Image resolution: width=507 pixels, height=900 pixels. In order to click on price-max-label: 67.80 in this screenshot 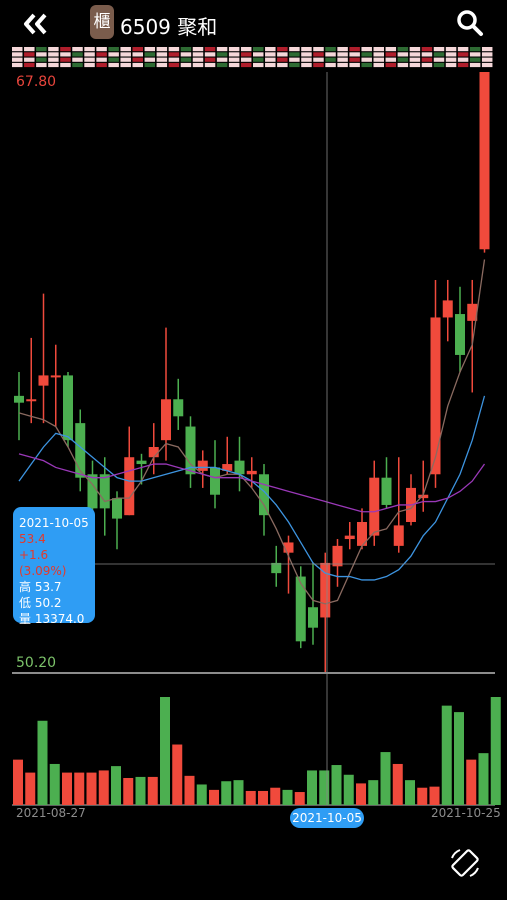, I will do `click(36, 82)`.